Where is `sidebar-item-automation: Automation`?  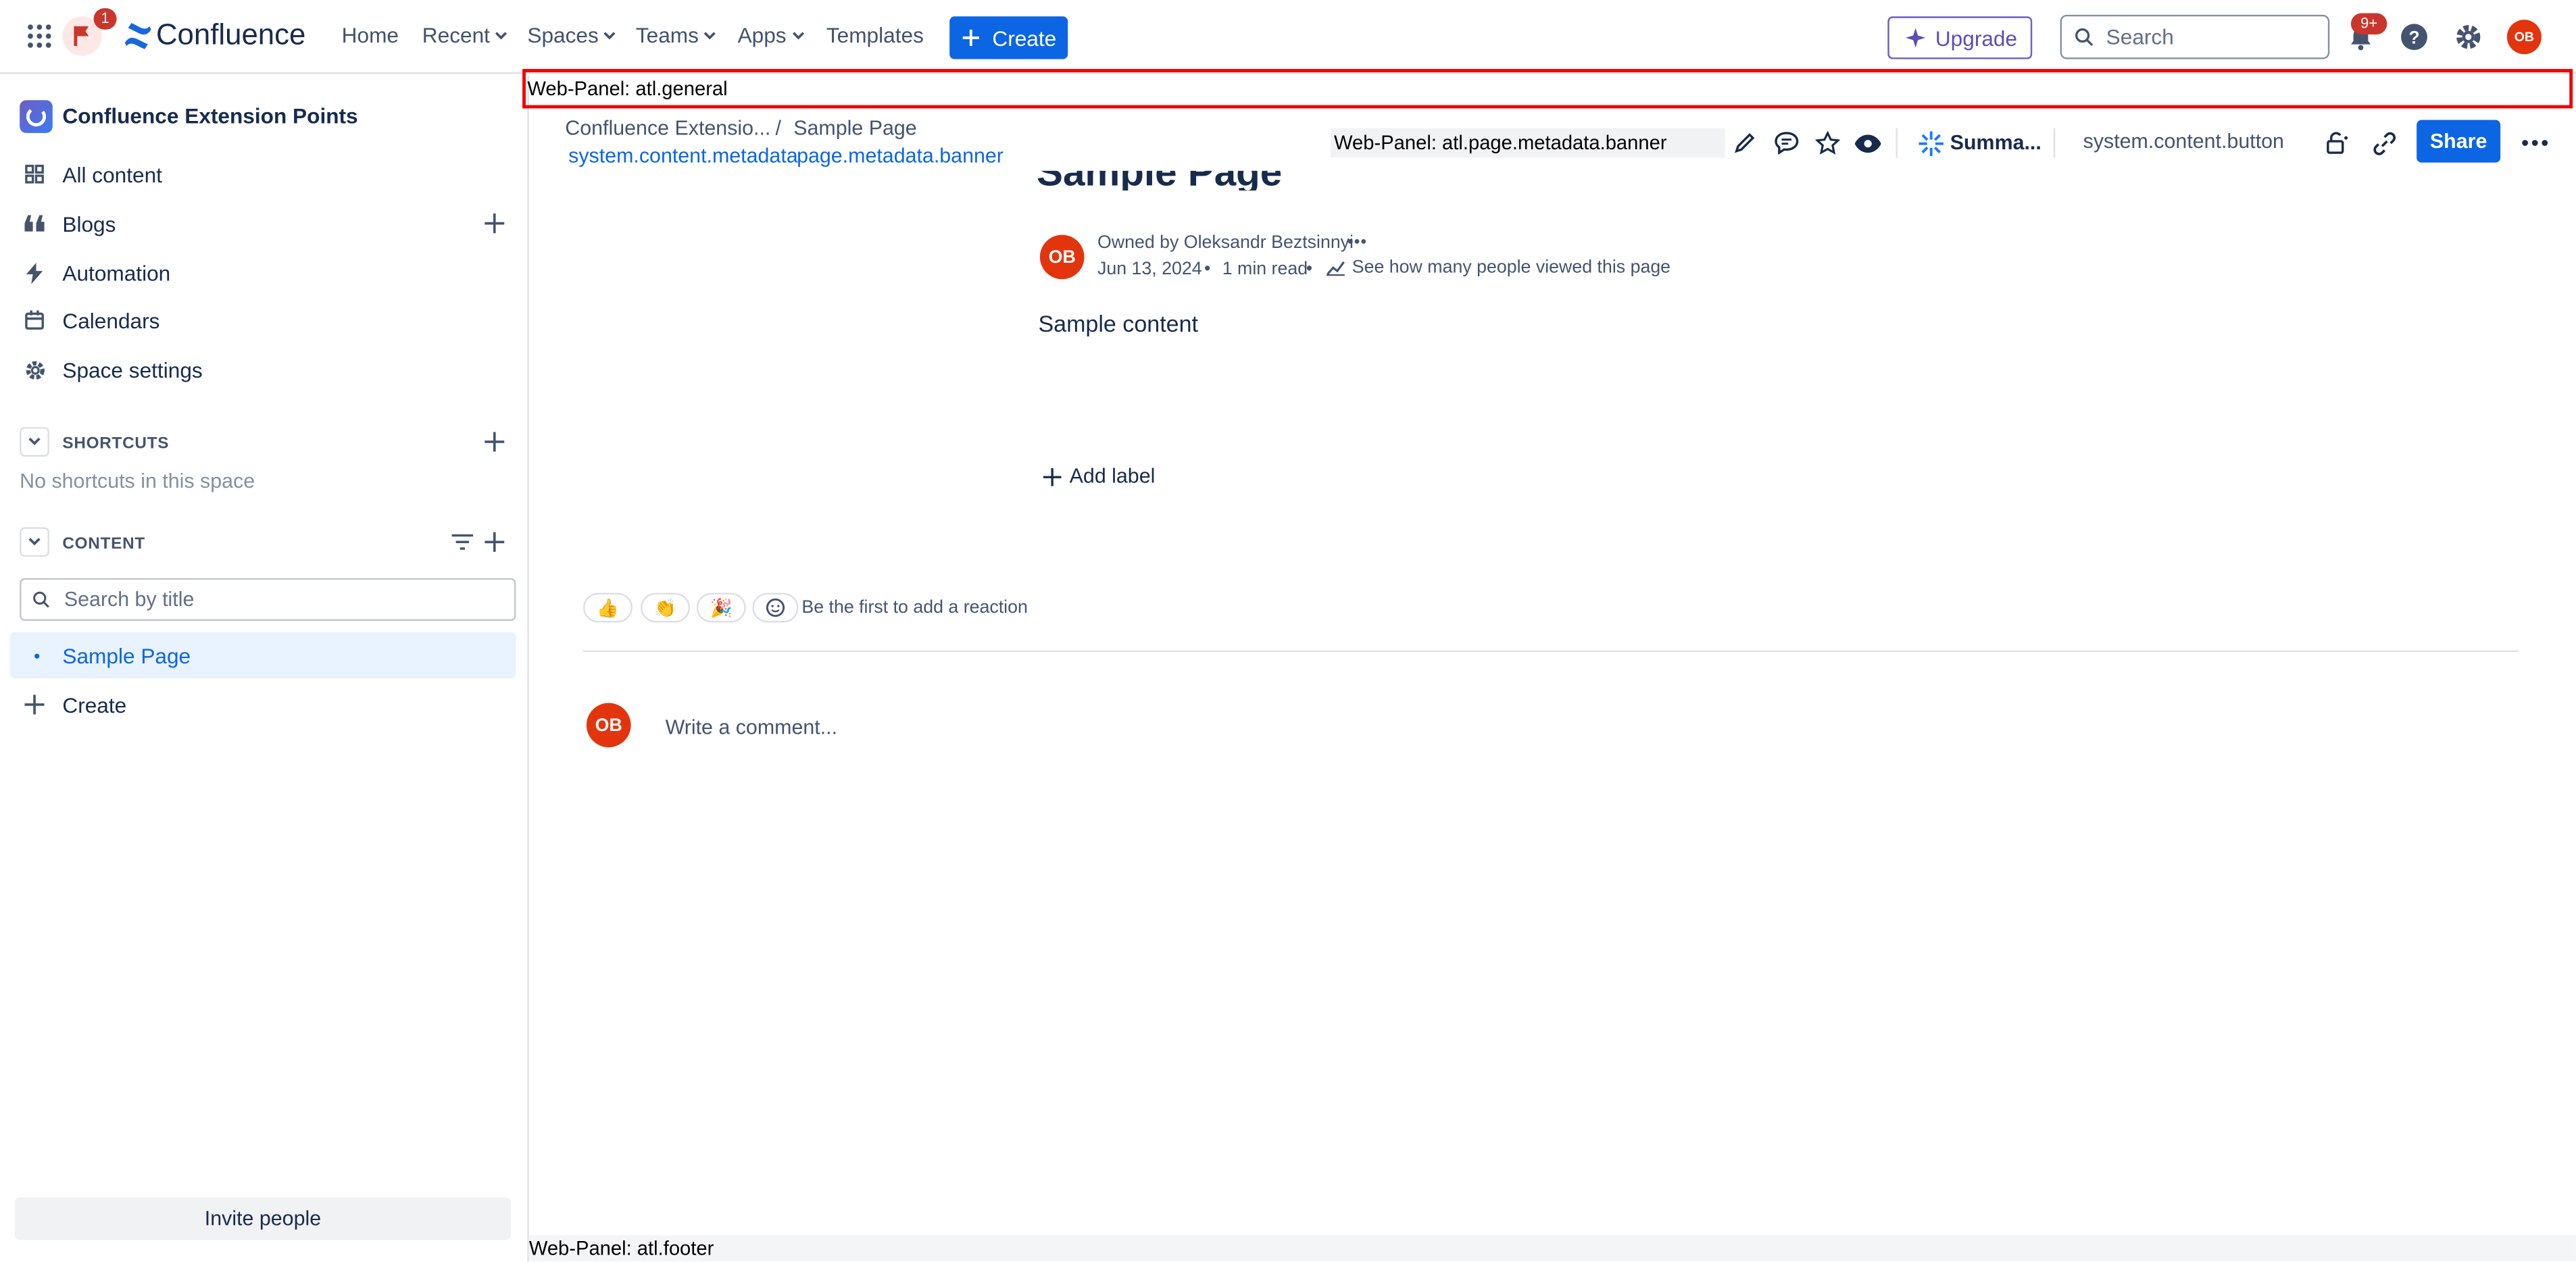
sidebar-item-automation: Automation is located at coordinates (263, 273).